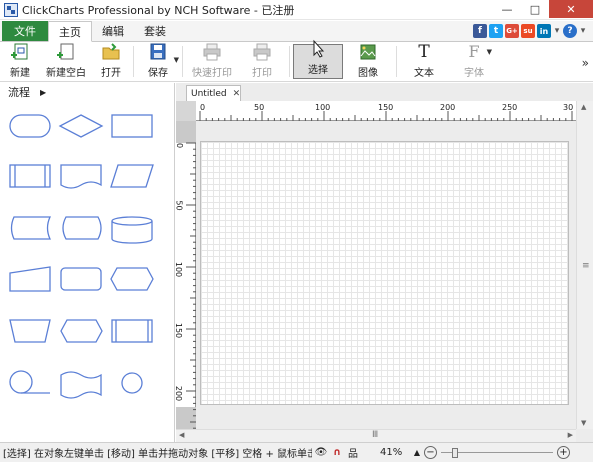  I want to click on shape-manual-operation, so click(30, 331).